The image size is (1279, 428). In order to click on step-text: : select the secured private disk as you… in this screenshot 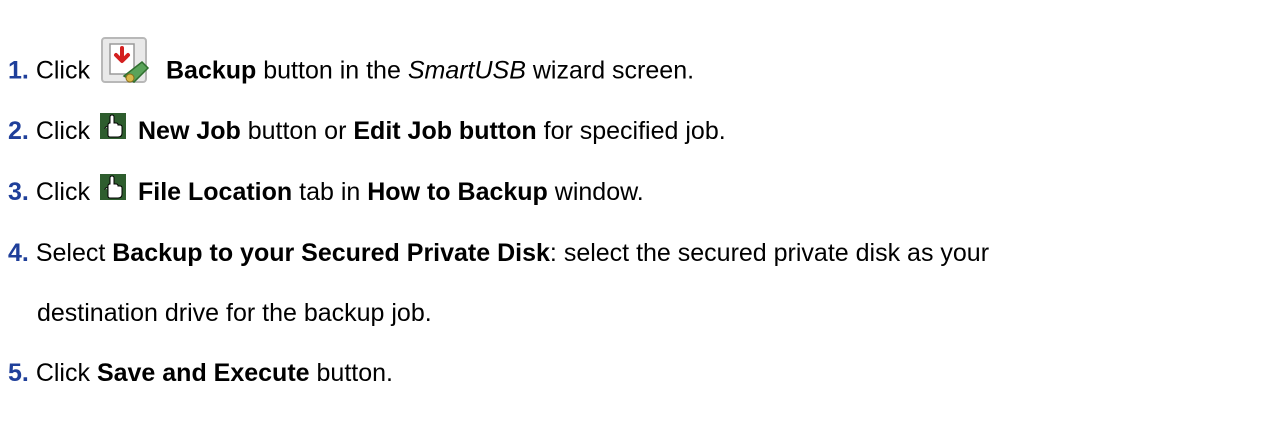, I will do `click(769, 253)`.